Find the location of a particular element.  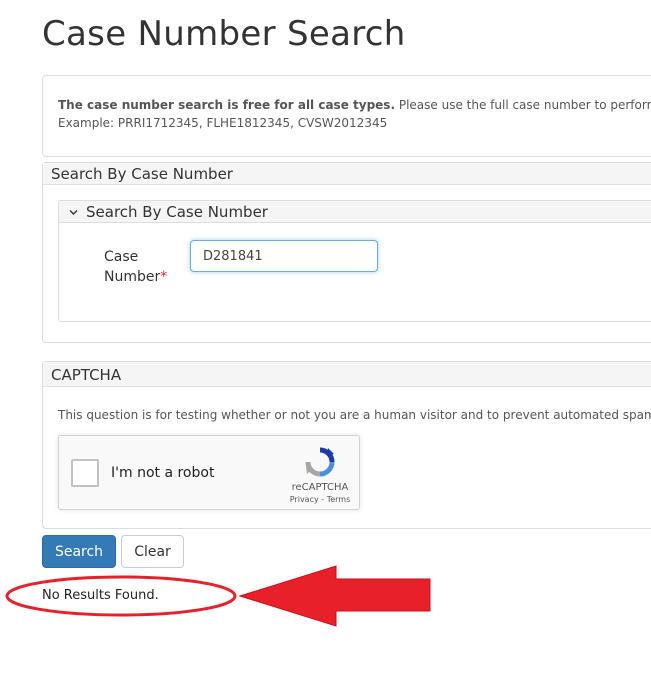

captcha-panel-heading: CAPTCHA is located at coordinates (347, 374).